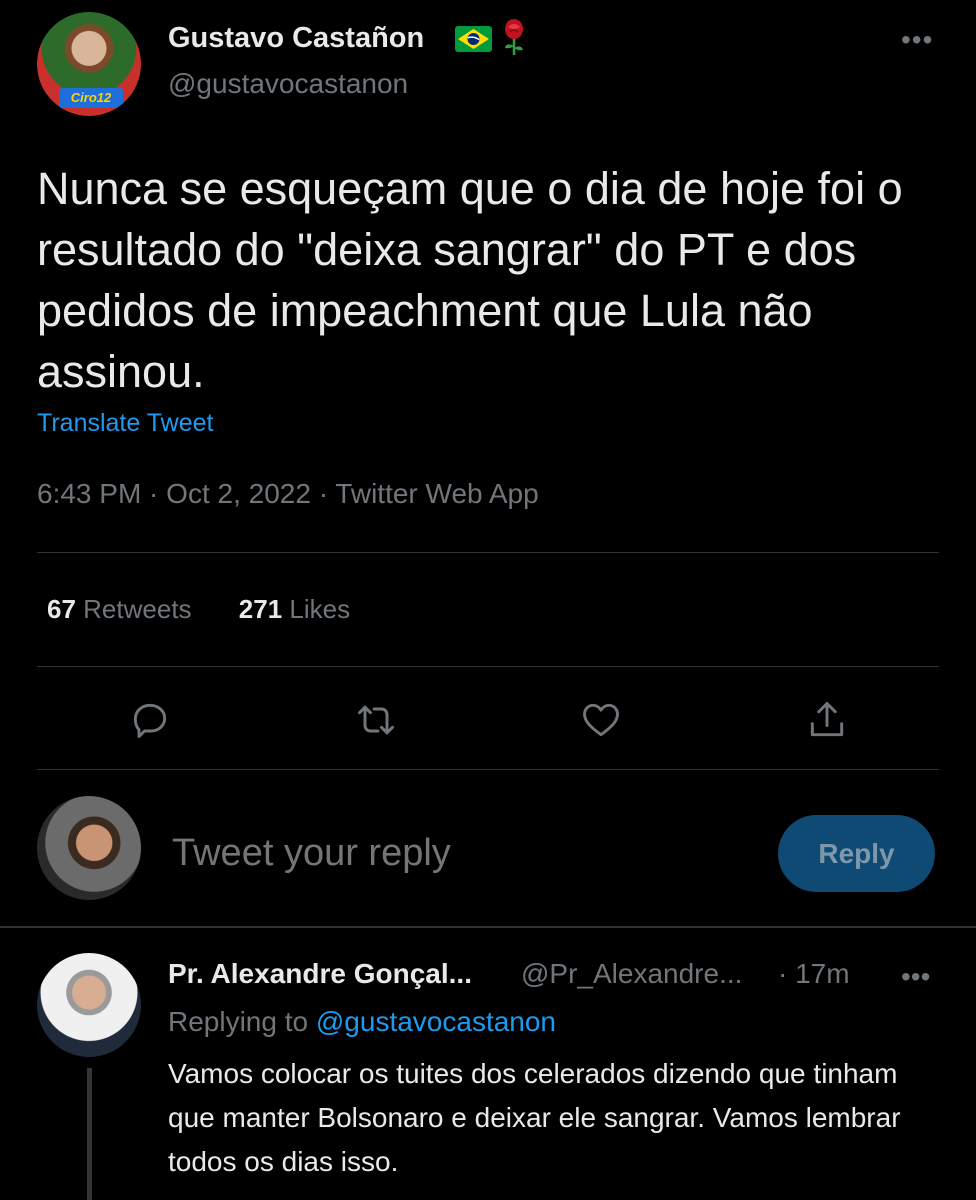 The width and height of the screenshot is (976, 1200). Describe the element at coordinates (856, 853) in the screenshot. I see `reply-button: Reply` at that location.